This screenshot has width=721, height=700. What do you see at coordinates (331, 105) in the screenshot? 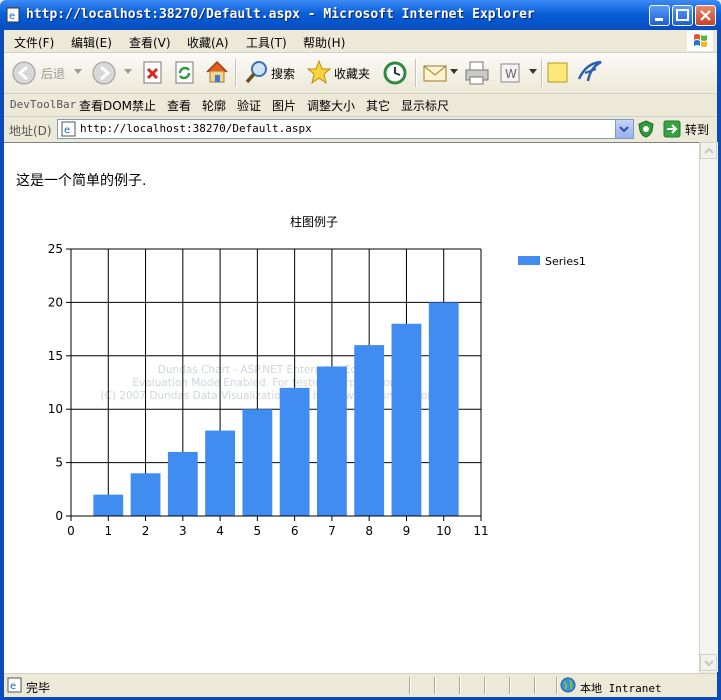
I see `devtoolbar-item: 调整大小` at bounding box center [331, 105].